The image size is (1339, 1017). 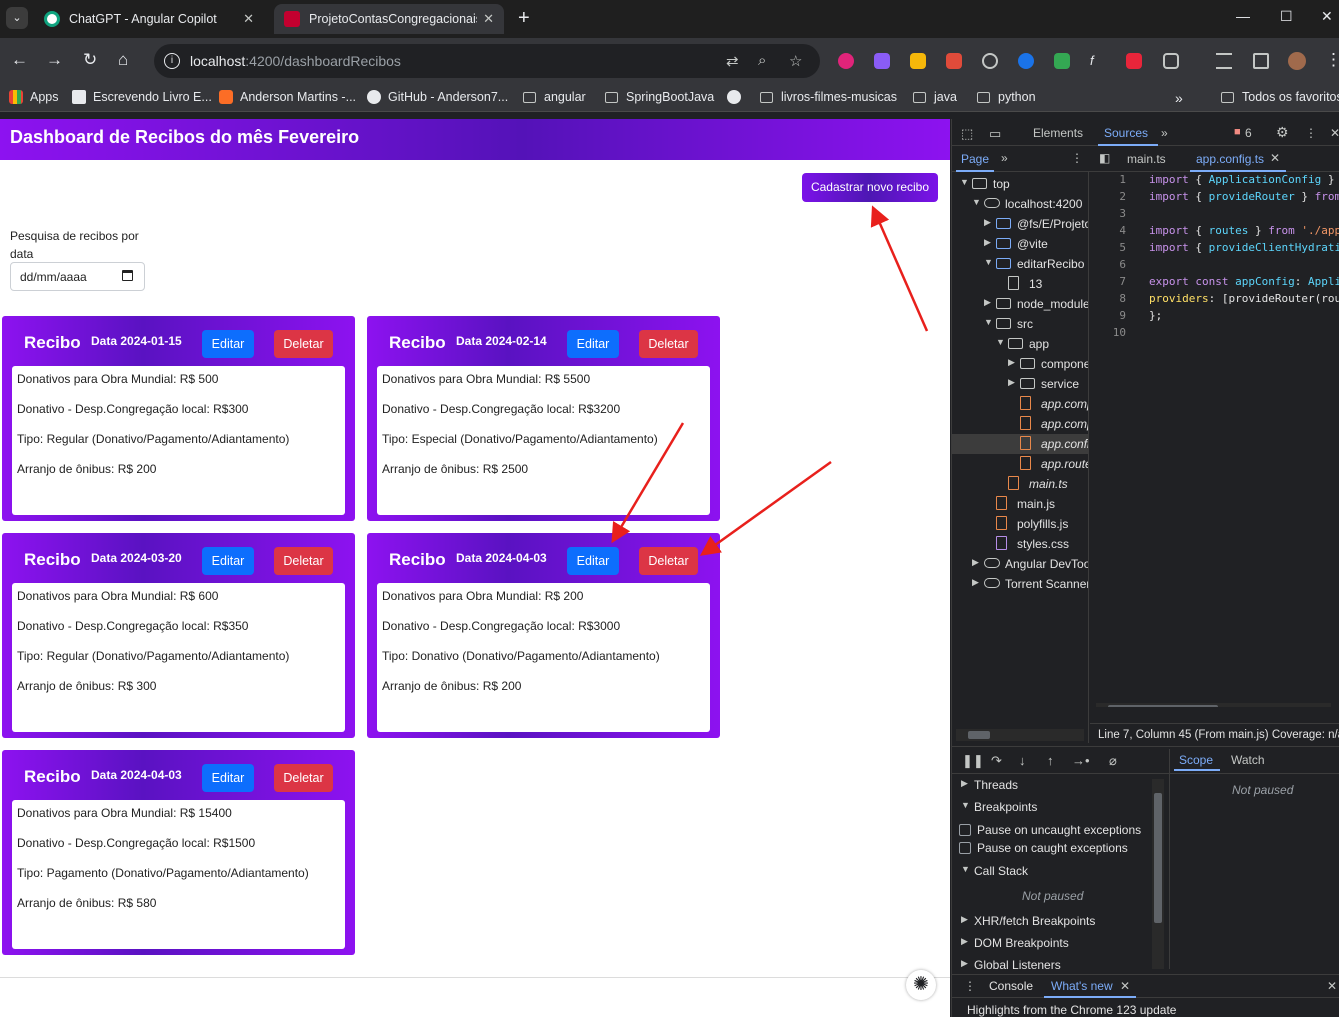 I want to click on line-source: };, so click(x=1155, y=315).